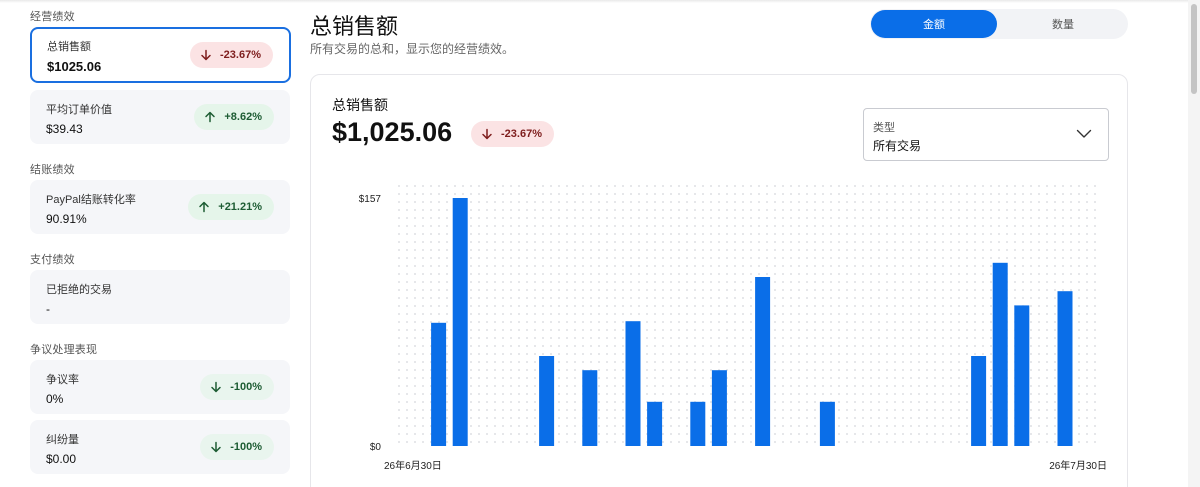  Describe the element at coordinates (243, 117) in the screenshot. I see `delta-text: +8.62%` at that location.